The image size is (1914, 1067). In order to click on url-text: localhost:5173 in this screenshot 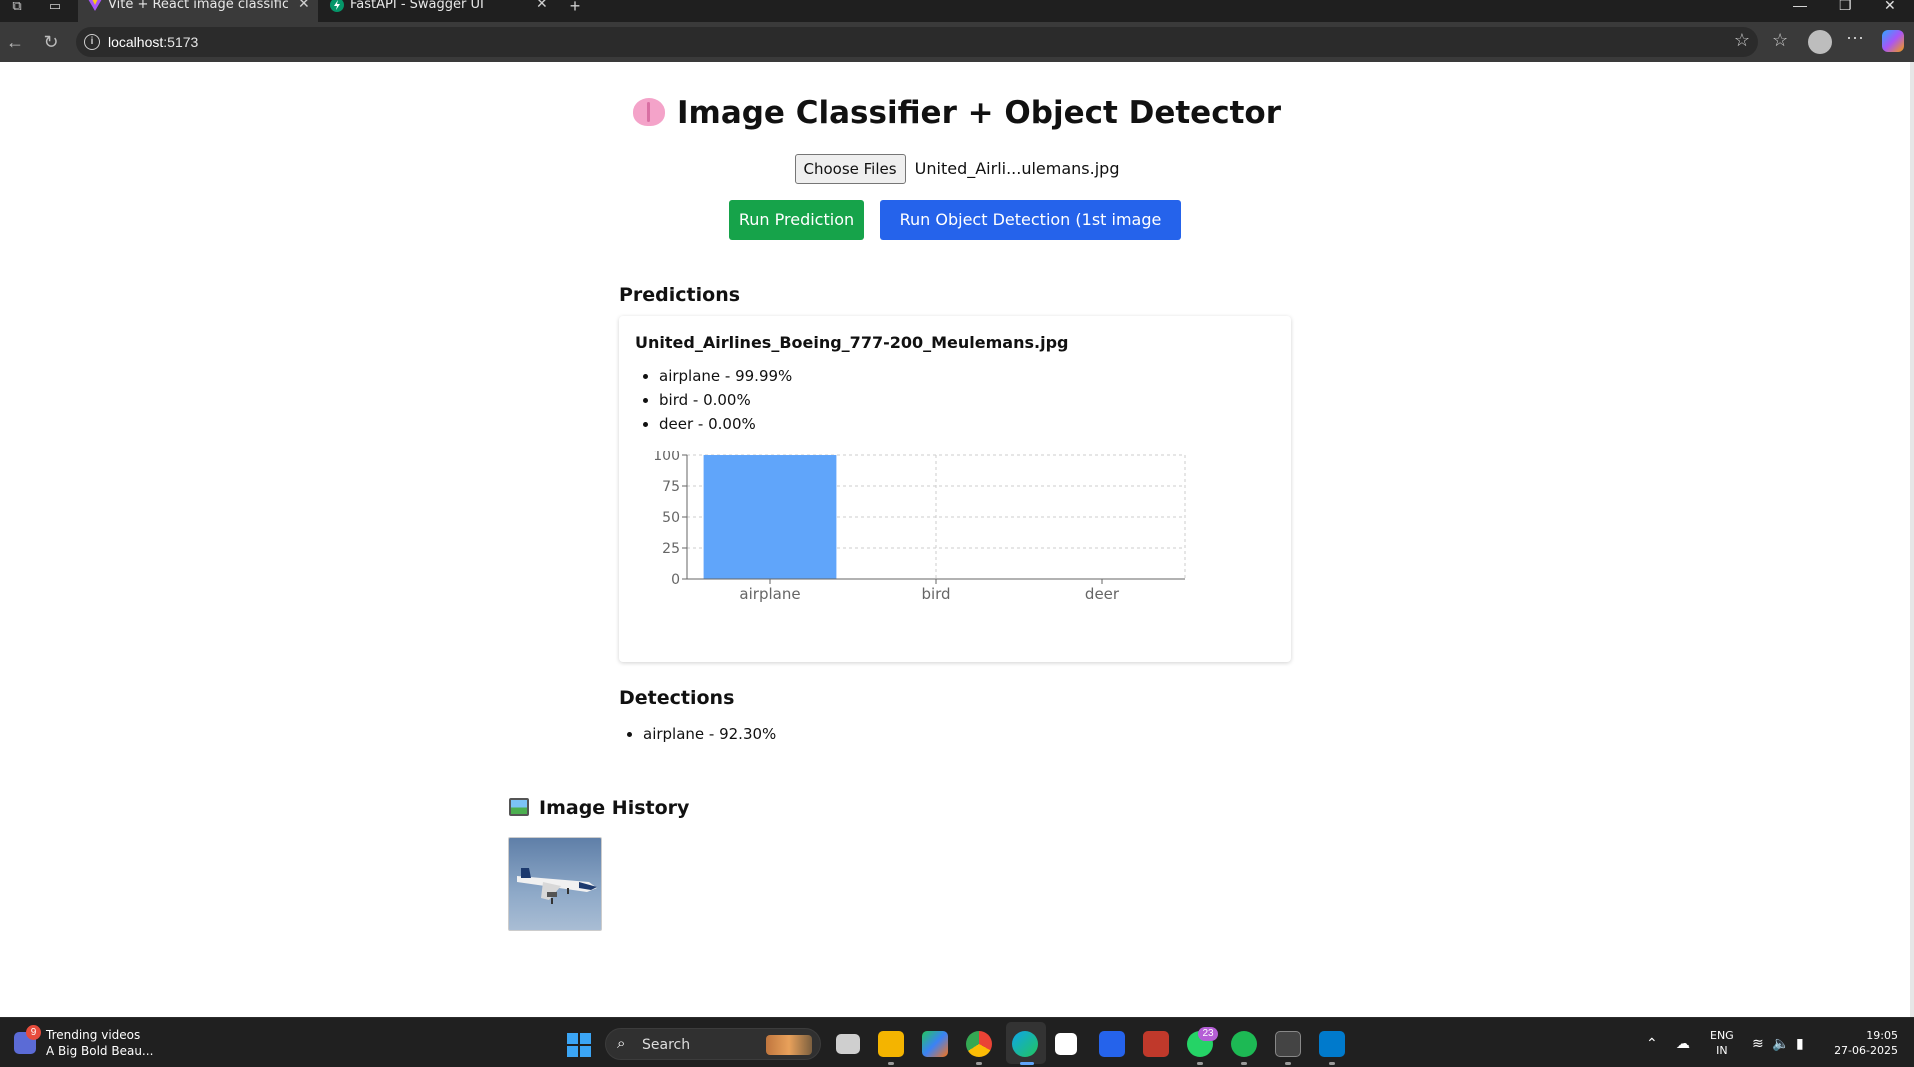, I will do `click(153, 42)`.